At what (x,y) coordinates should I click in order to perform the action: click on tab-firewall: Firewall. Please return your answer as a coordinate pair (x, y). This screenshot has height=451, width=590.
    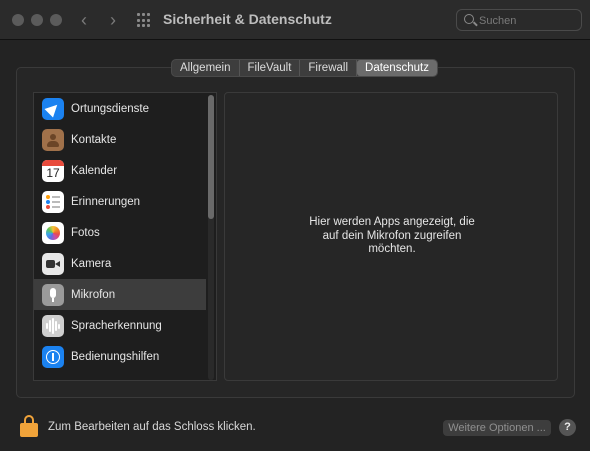
    Looking at the image, I should click on (329, 68).